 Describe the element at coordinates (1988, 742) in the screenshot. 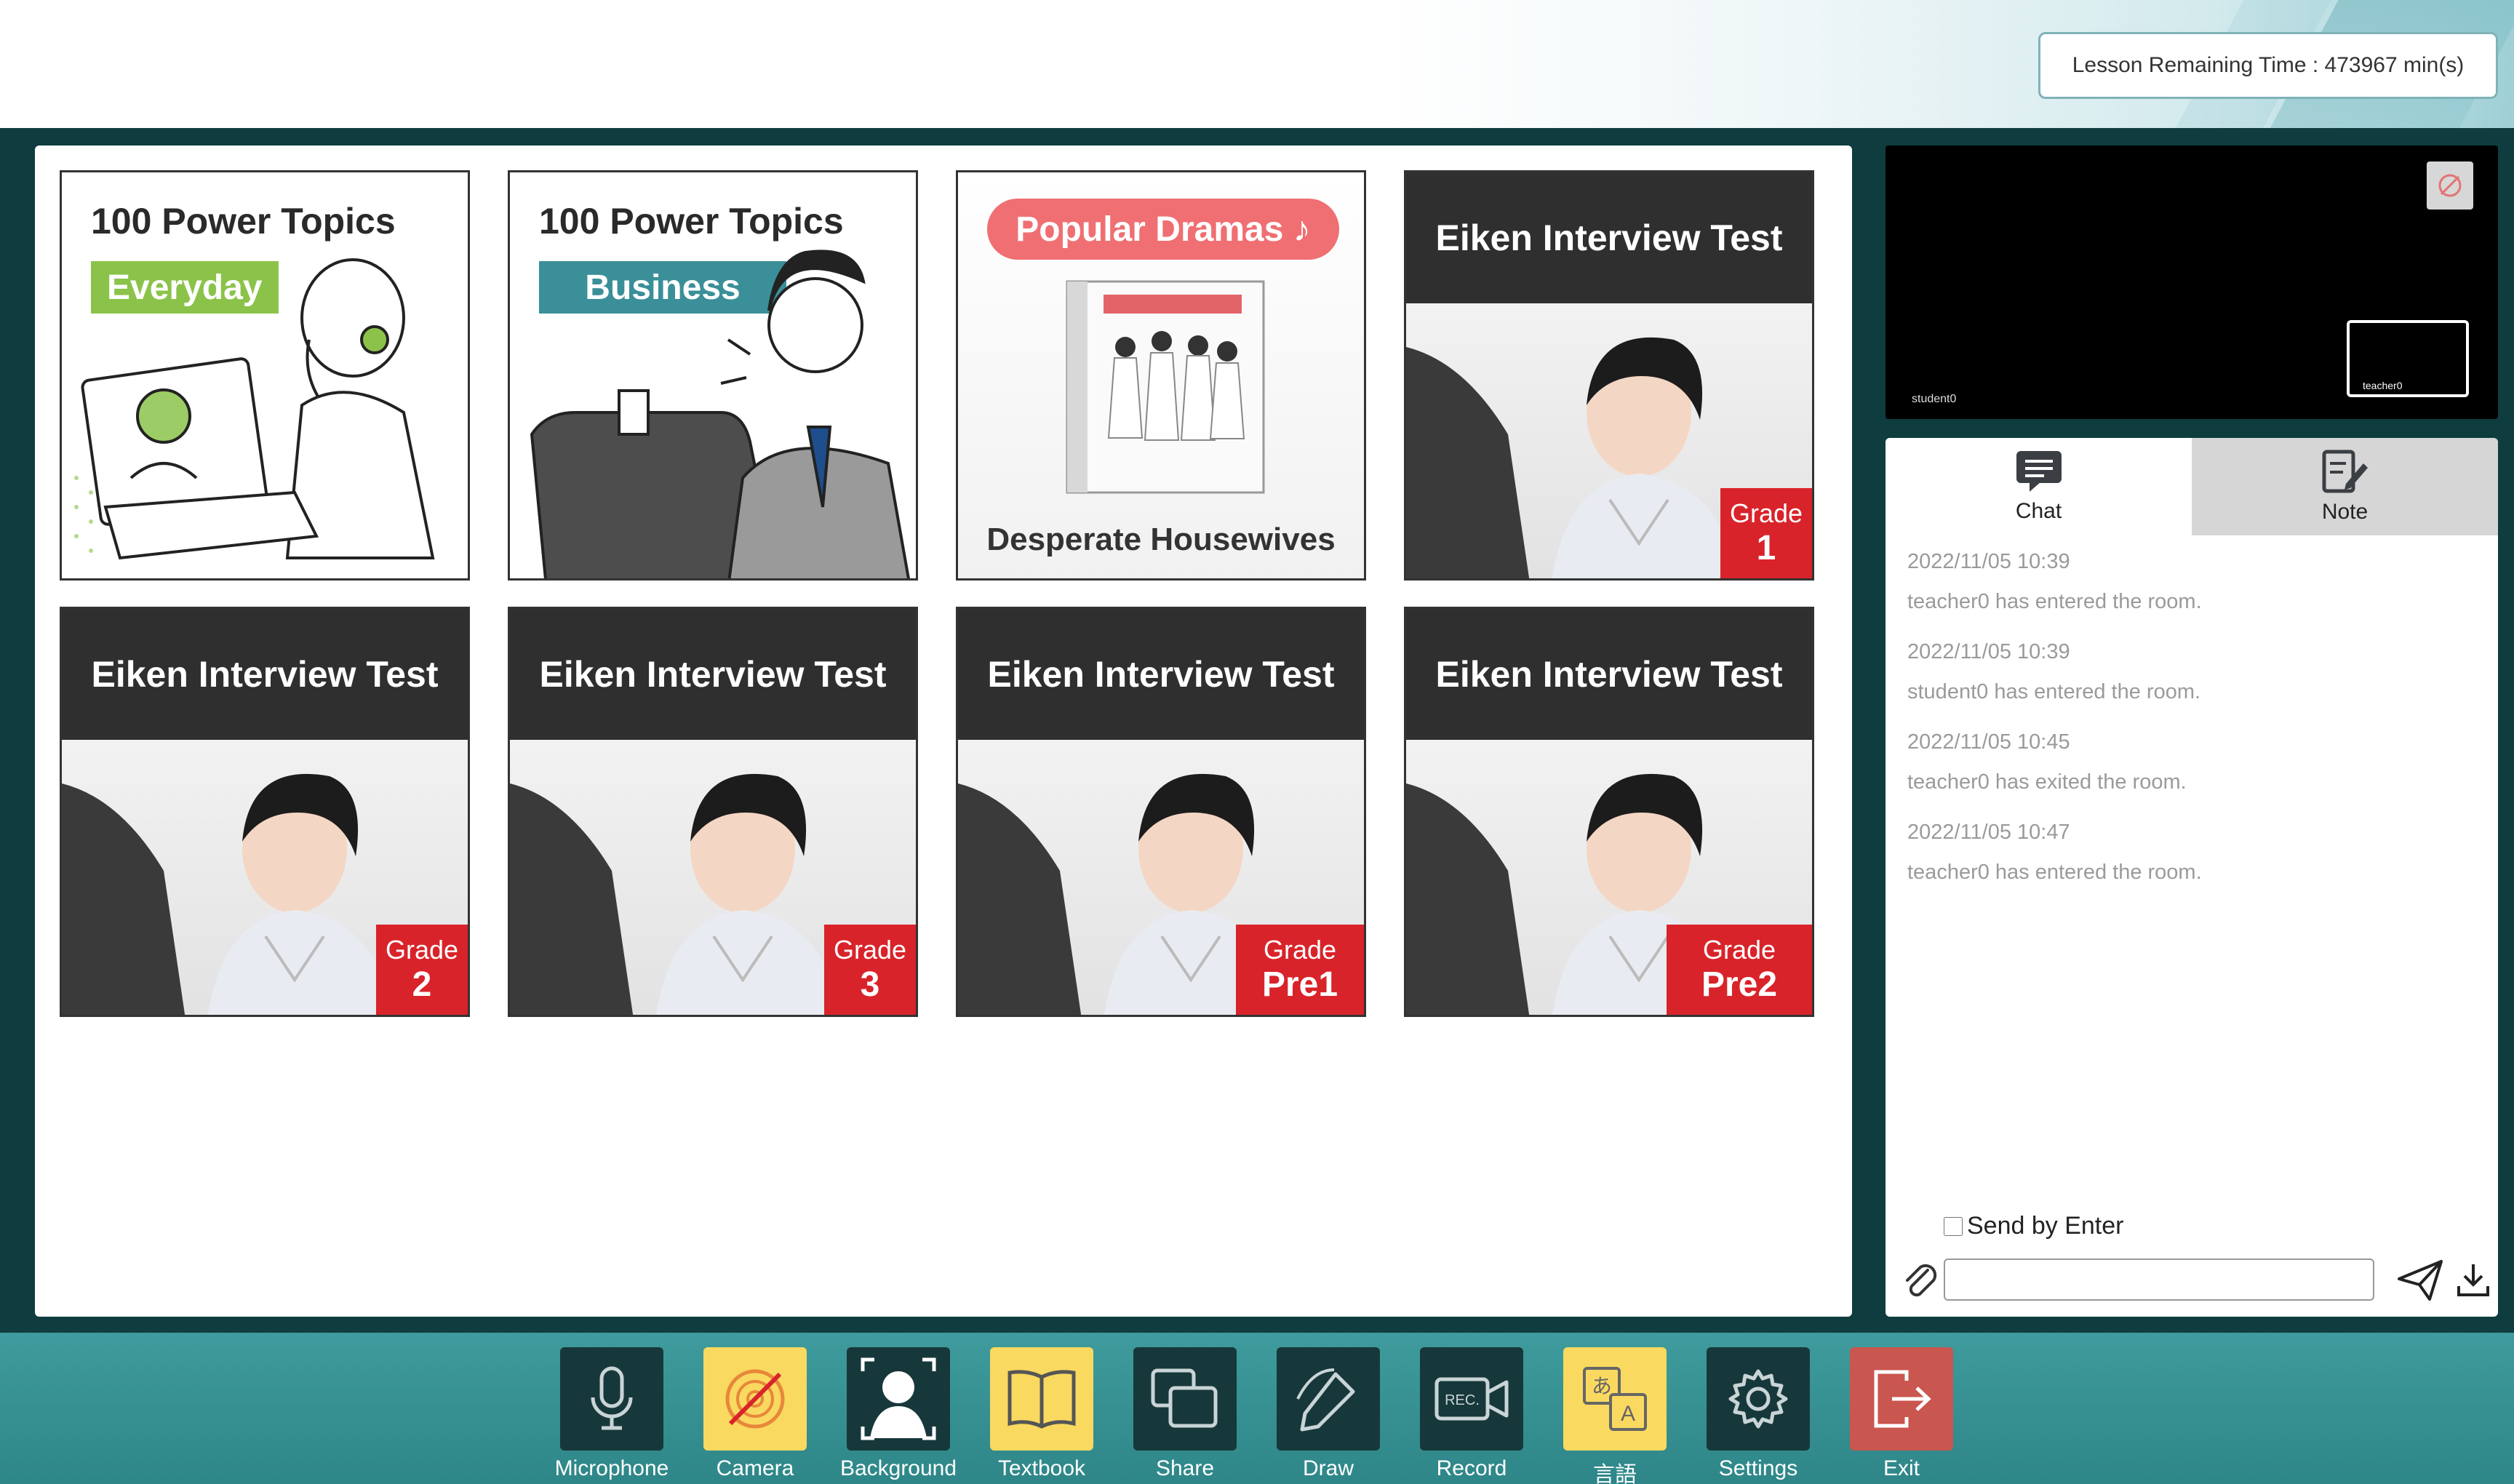

I see `message-timestamp: 2022/11/05 10:45` at that location.